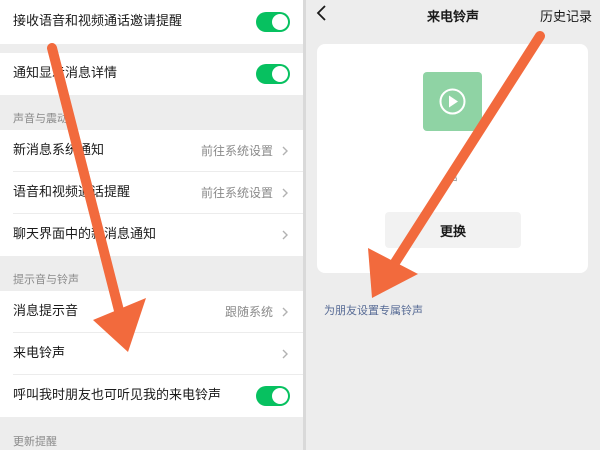 This screenshot has width=600, height=450. What do you see at coordinates (72, 192) in the screenshot?
I see `call-reminder-label: 语音和视频通话提醒` at bounding box center [72, 192].